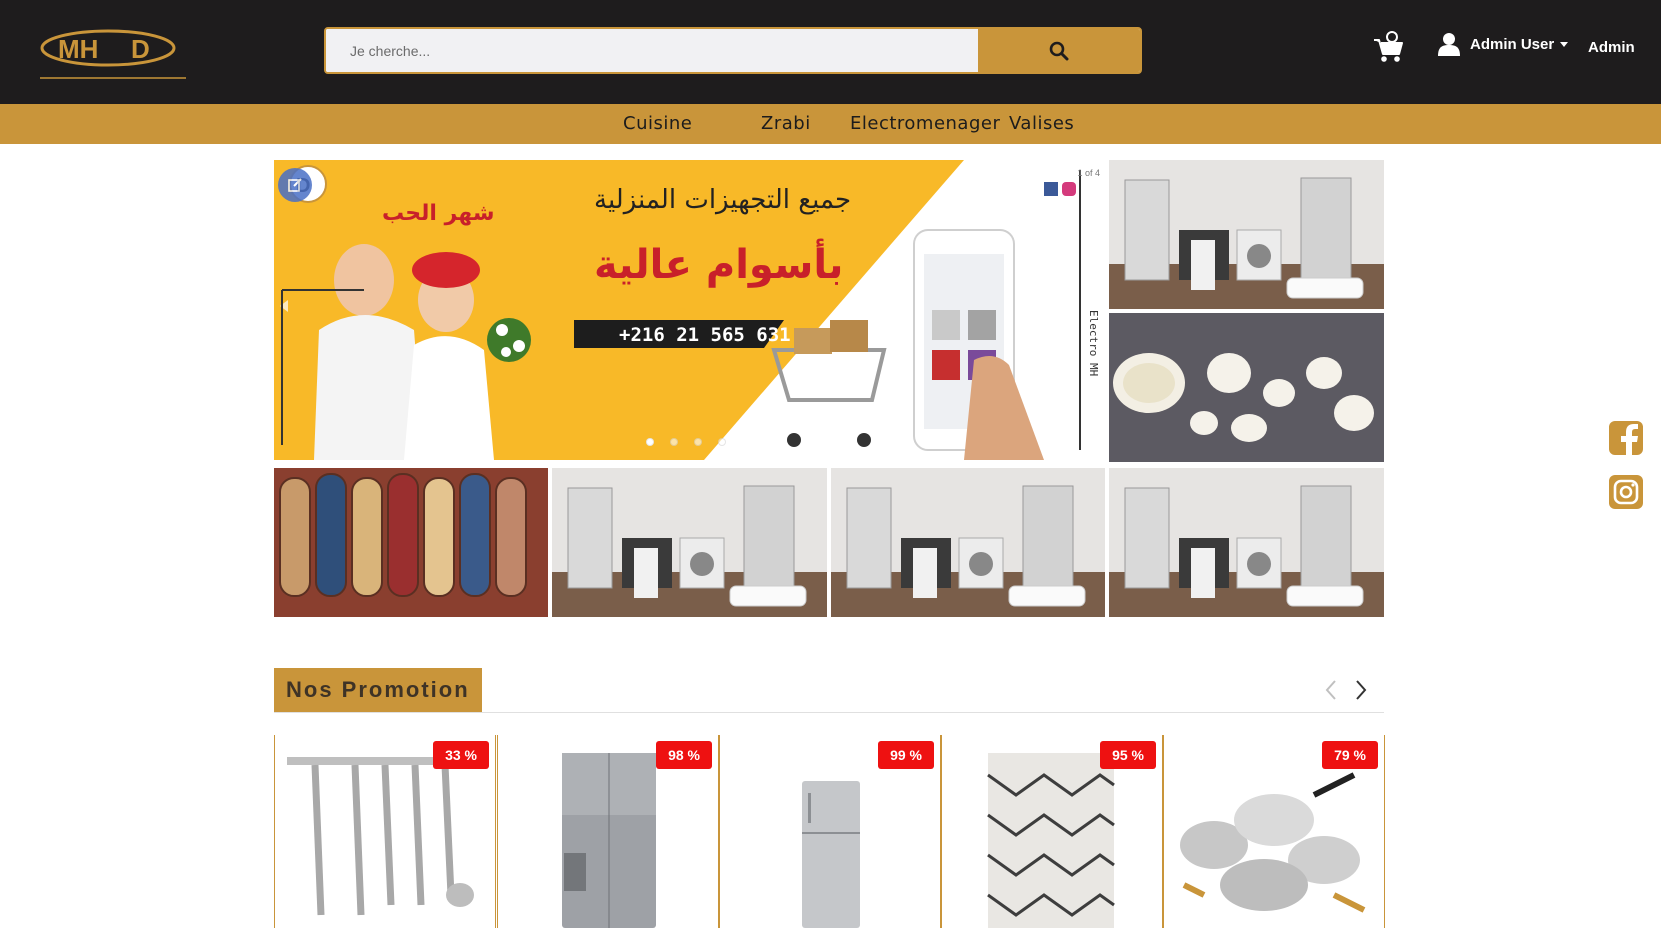 Image resolution: width=1661 pixels, height=928 pixels. Describe the element at coordinates (829, 712) in the screenshot. I see `promo-divider` at that location.